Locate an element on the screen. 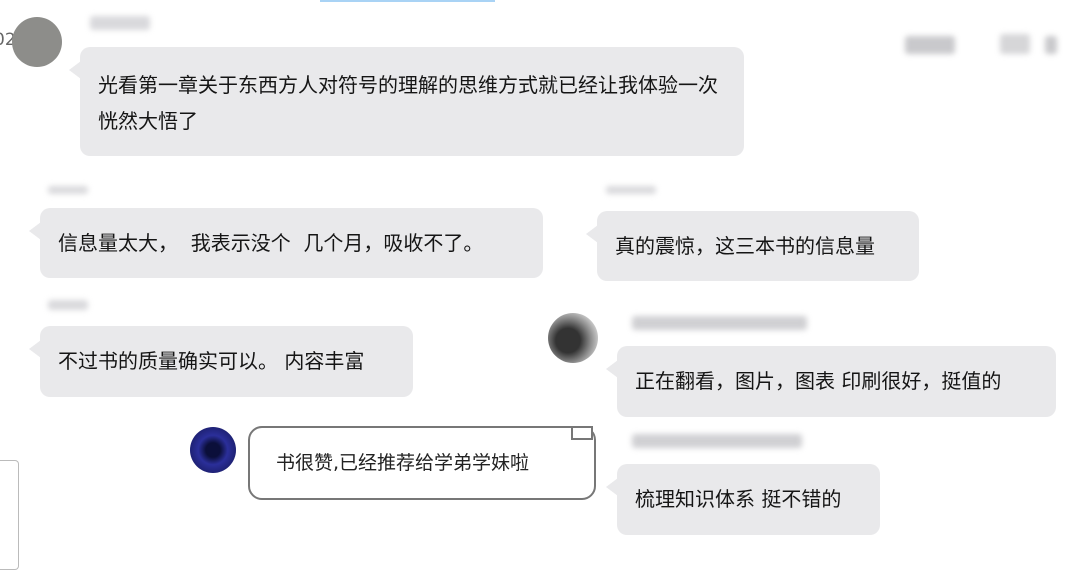 This screenshot has height=570, width=1080. chat-message-bubble: 梳理知识体系 挺不错的 is located at coordinates (743, 499).